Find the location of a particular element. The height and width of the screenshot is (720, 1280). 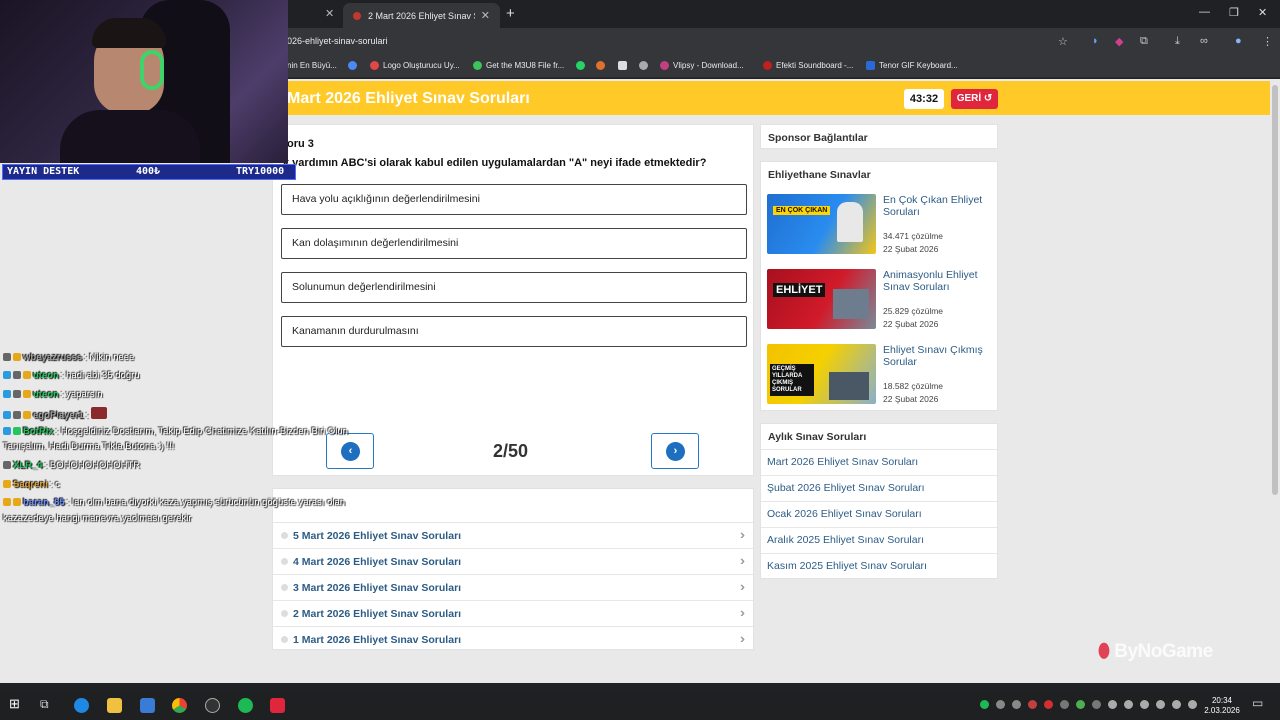

restore-icon: ❐ is located at coordinates (1234, 12).